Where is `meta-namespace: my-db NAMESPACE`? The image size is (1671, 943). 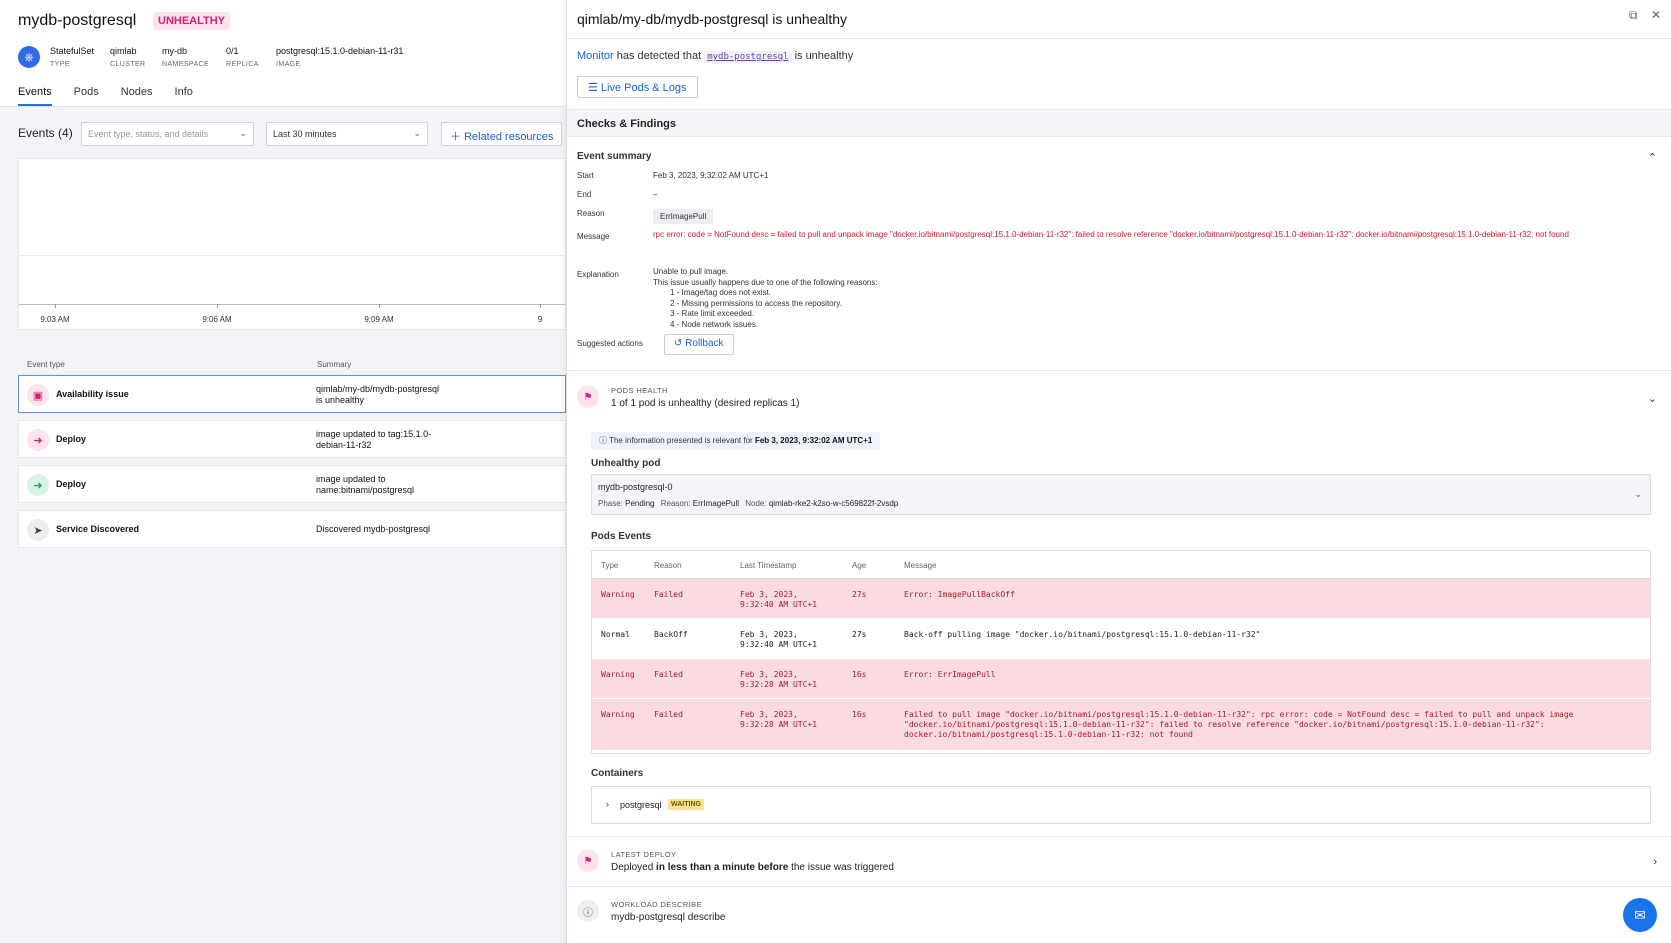 meta-namespace: my-db NAMESPACE is located at coordinates (186, 57).